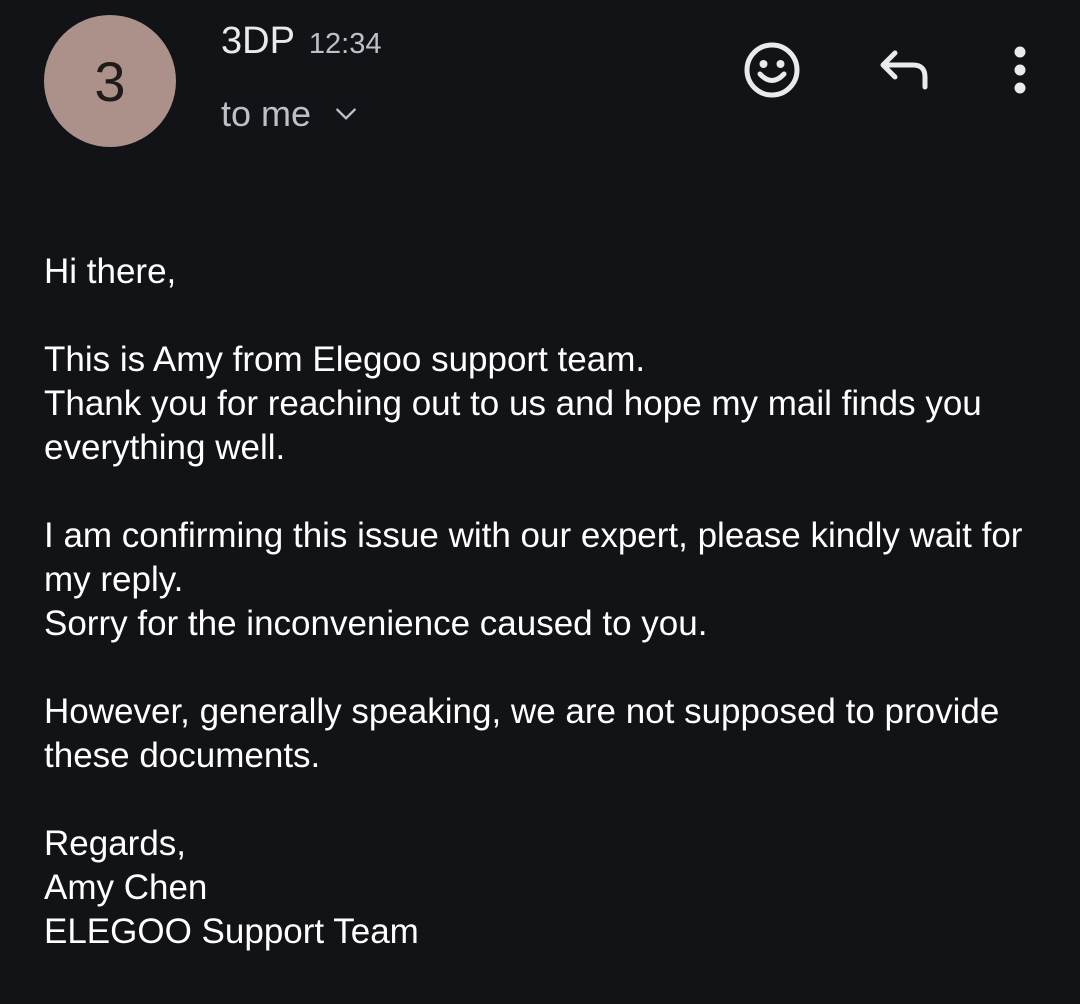 The width and height of the screenshot is (1080, 1004). What do you see at coordinates (266, 113) in the screenshot?
I see `recipient-label: to me` at bounding box center [266, 113].